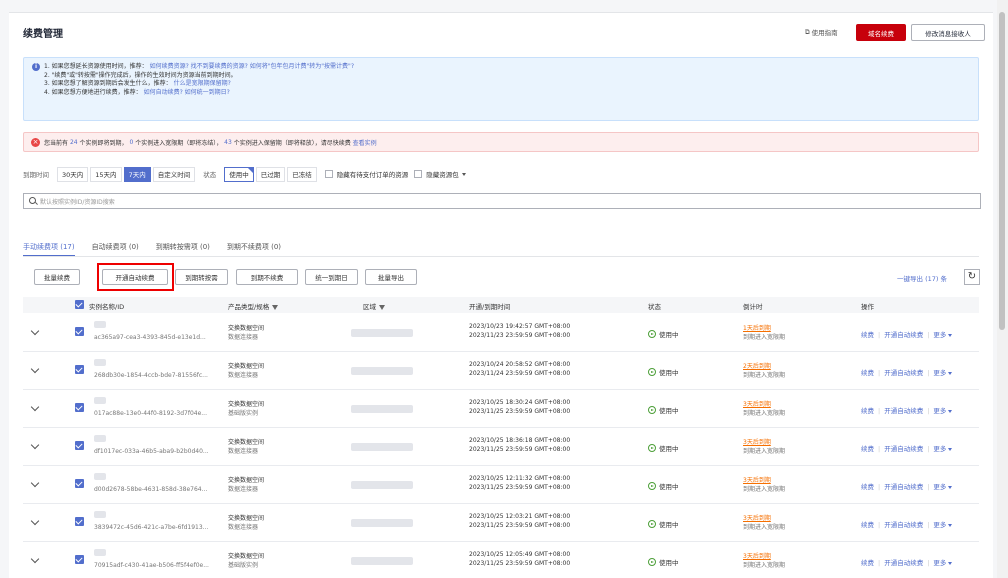 The image size is (1008, 578). I want to click on export-all-link: 一键导出 (17) 条, so click(922, 278).